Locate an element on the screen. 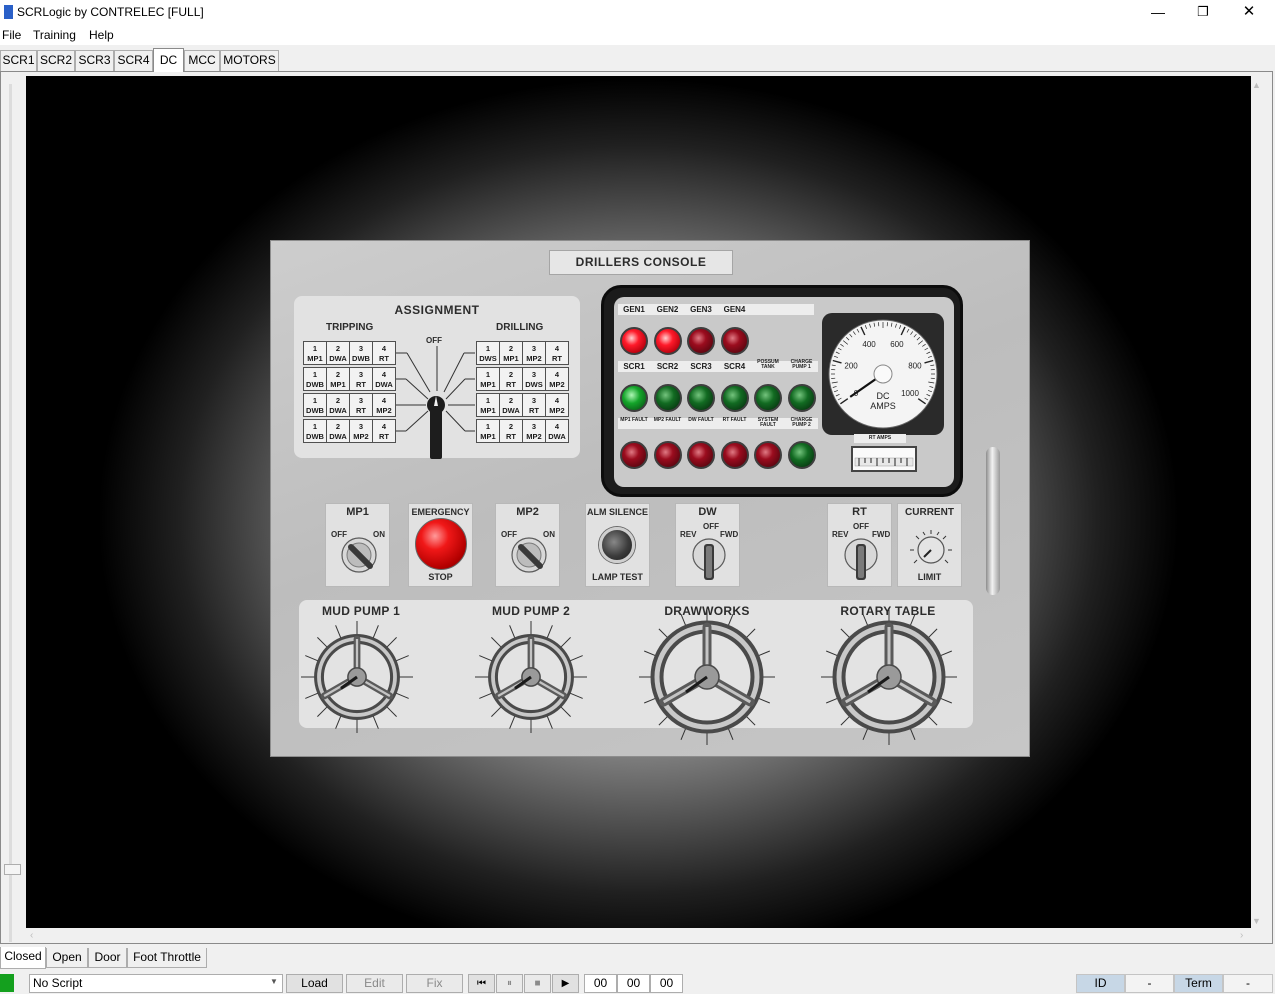  mp2-toggle-switch is located at coordinates (529, 555).